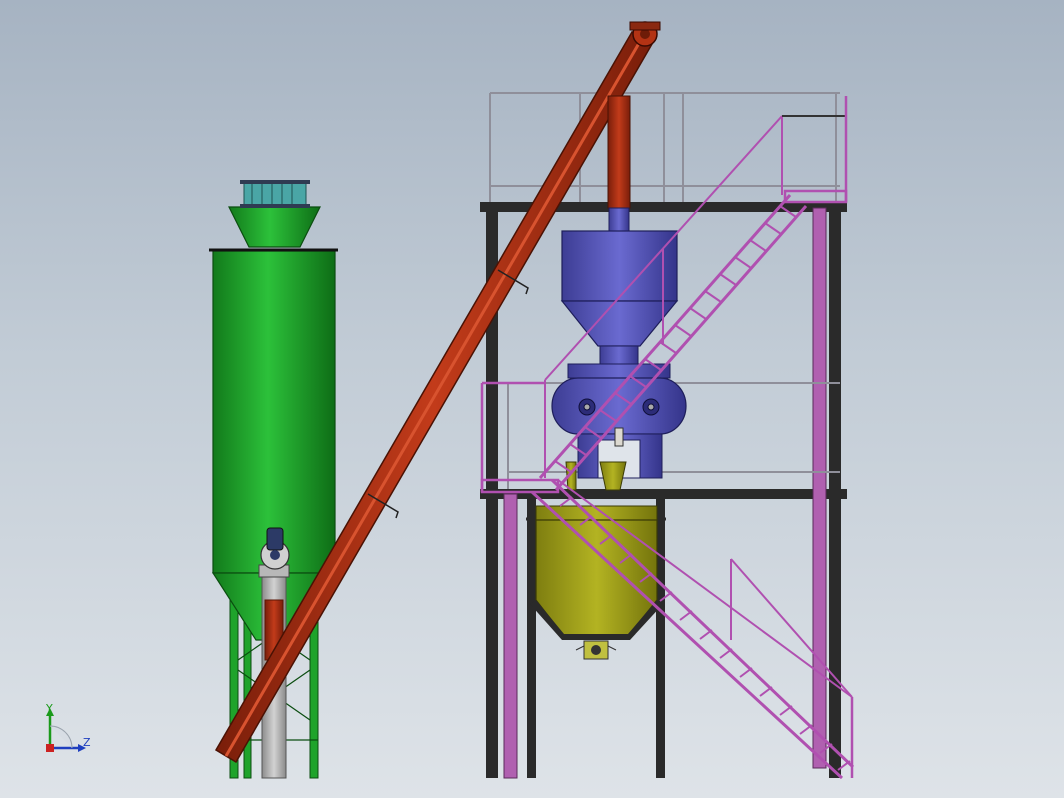 The width and height of the screenshot is (1064, 798). I want to click on axis-label-z: Z, so click(87, 742).